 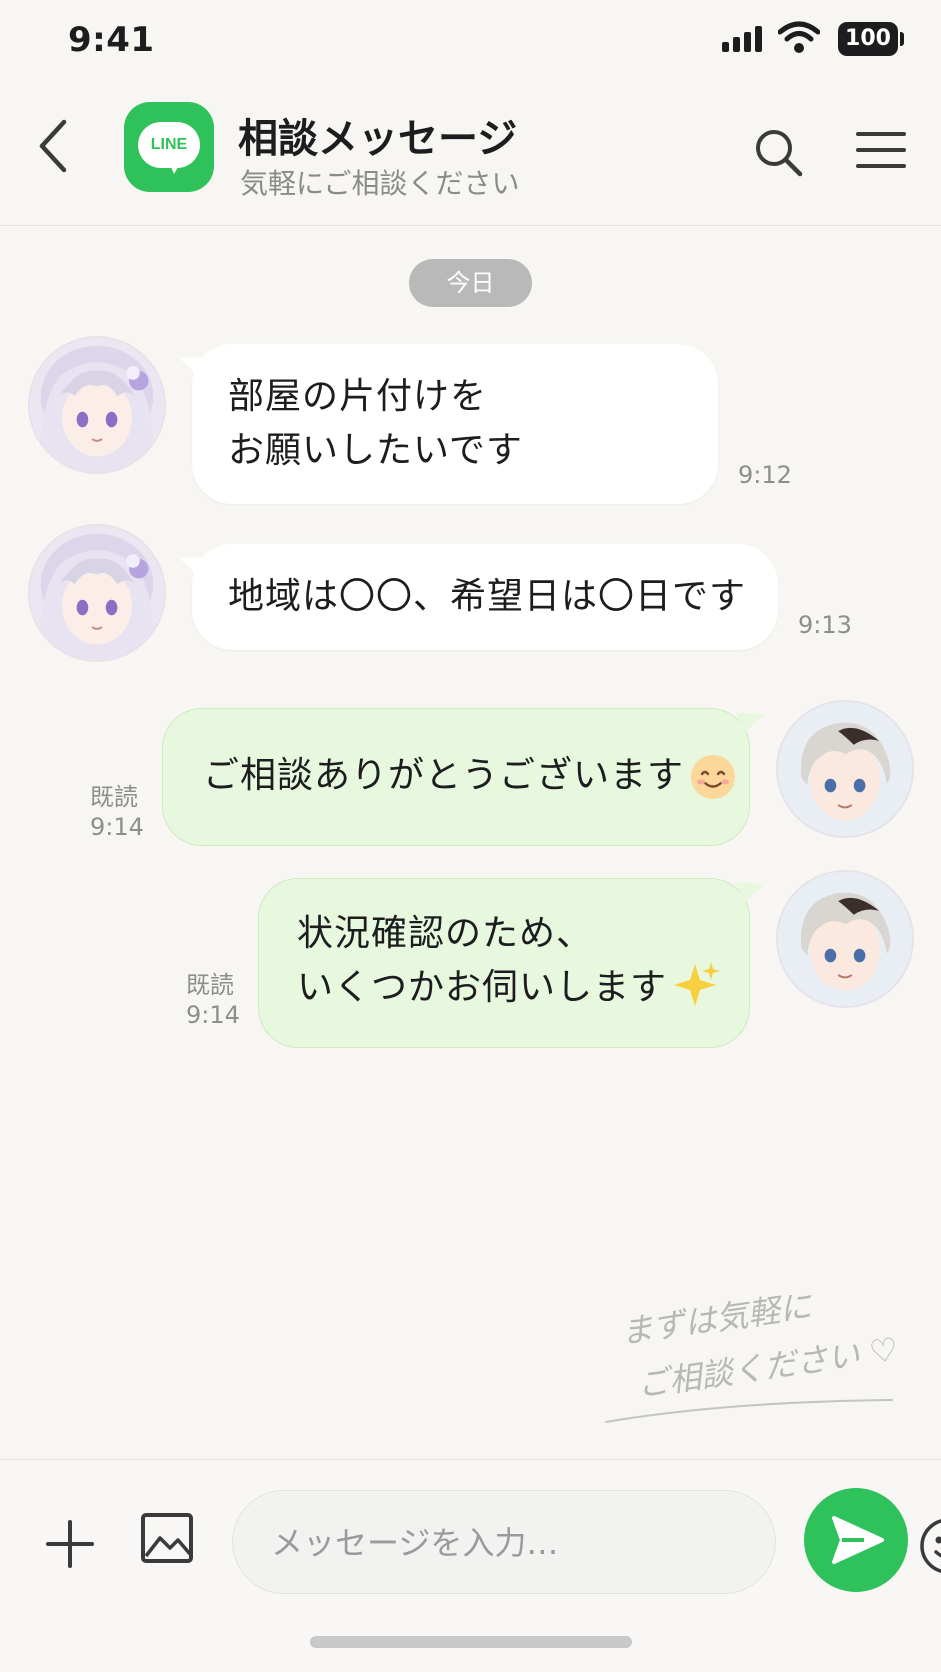 I want to click on chat-header: LINE 相談メッセージ 気軽にご相談ください, so click(x=470, y=155).